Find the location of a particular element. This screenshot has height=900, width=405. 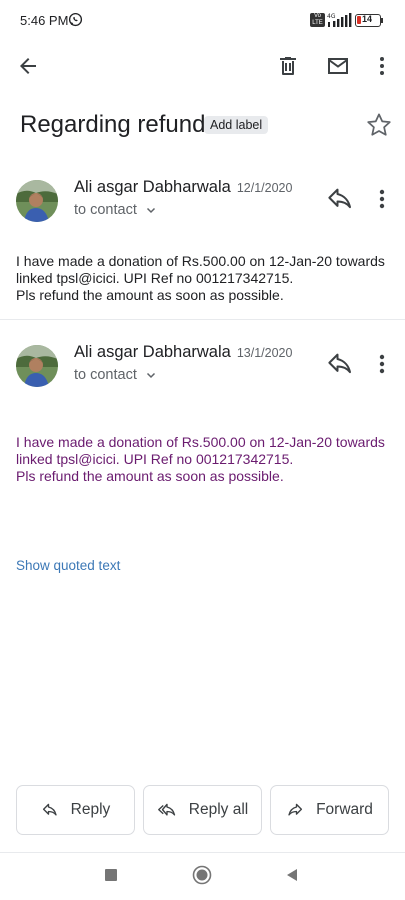

email-subject: Regarding refund is located at coordinates (113, 124).